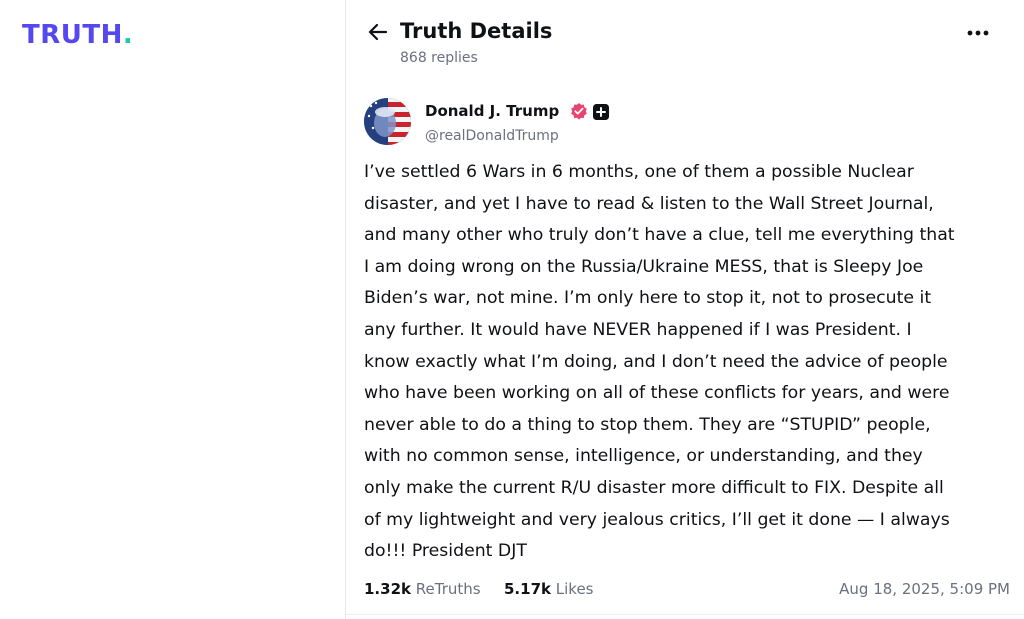 The image size is (1024, 619). I want to click on arrow-left-icon, so click(378, 32).